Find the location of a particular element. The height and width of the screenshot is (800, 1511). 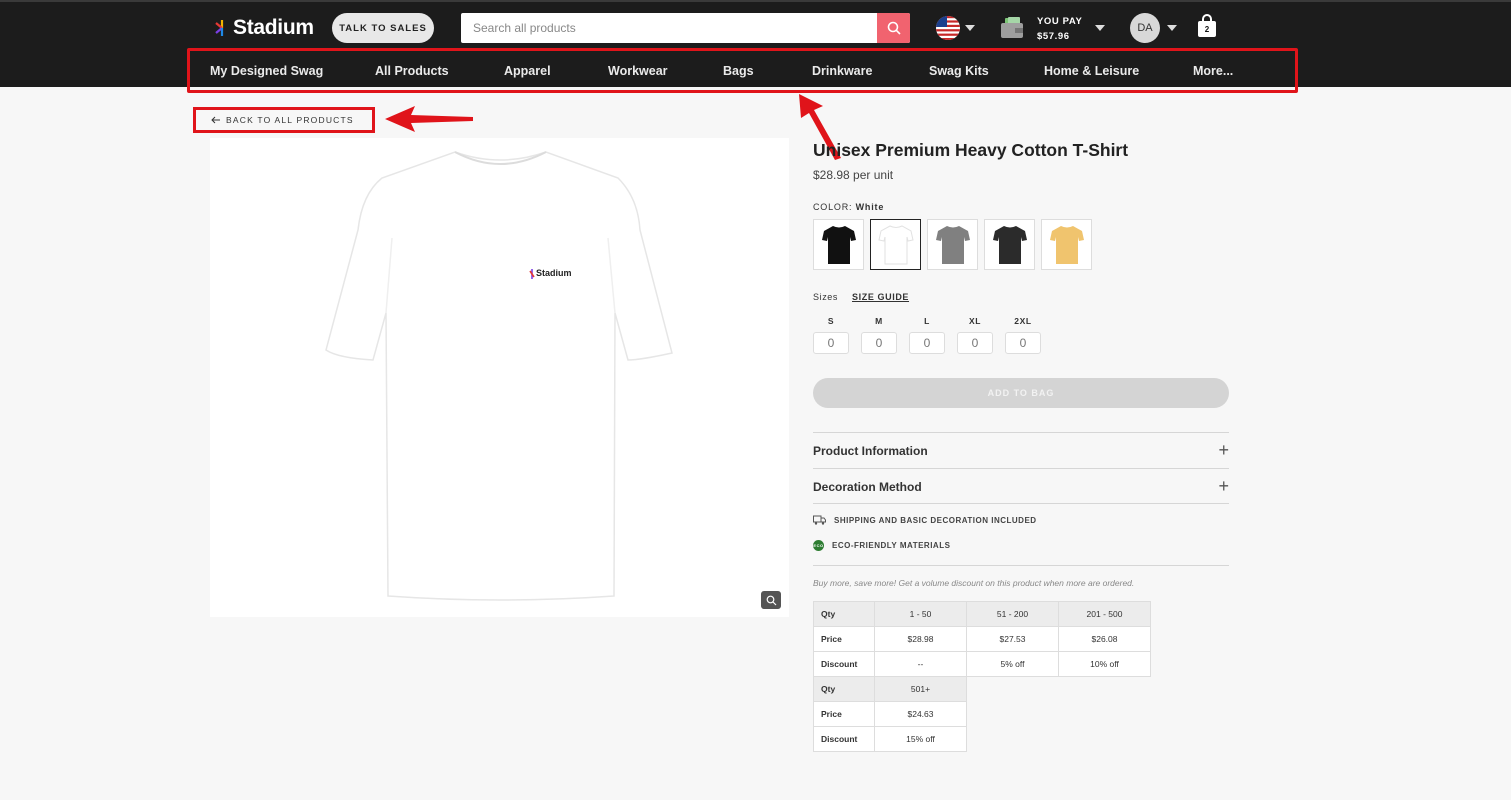

table-cell: $26.08 is located at coordinates (1104, 639).